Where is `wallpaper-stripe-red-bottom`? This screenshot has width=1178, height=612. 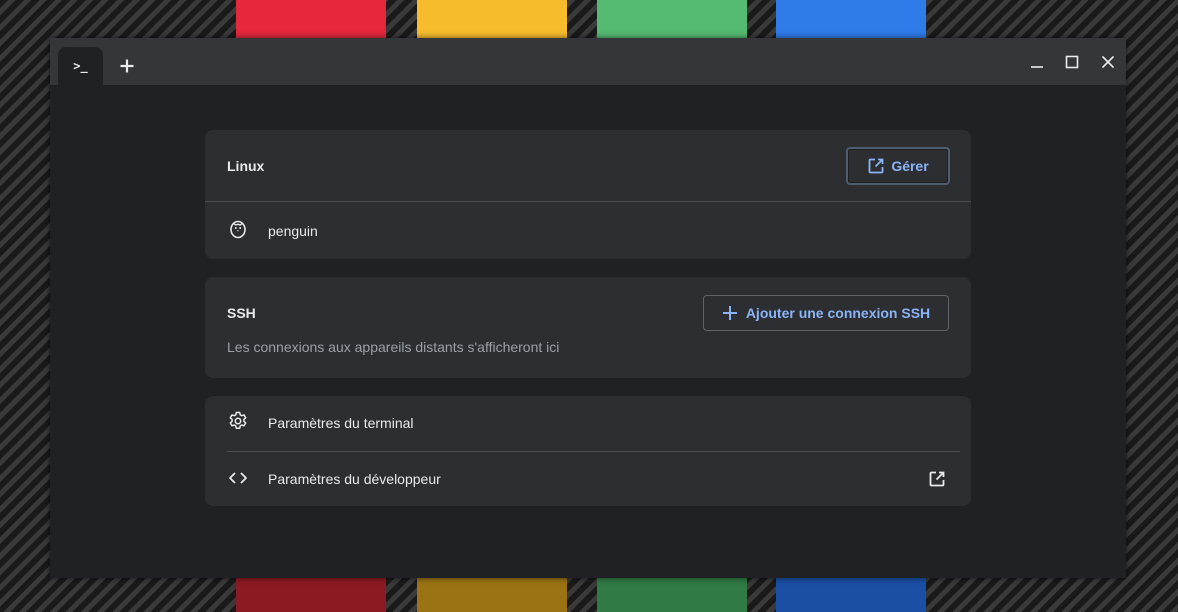 wallpaper-stripe-red-bottom is located at coordinates (311, 595).